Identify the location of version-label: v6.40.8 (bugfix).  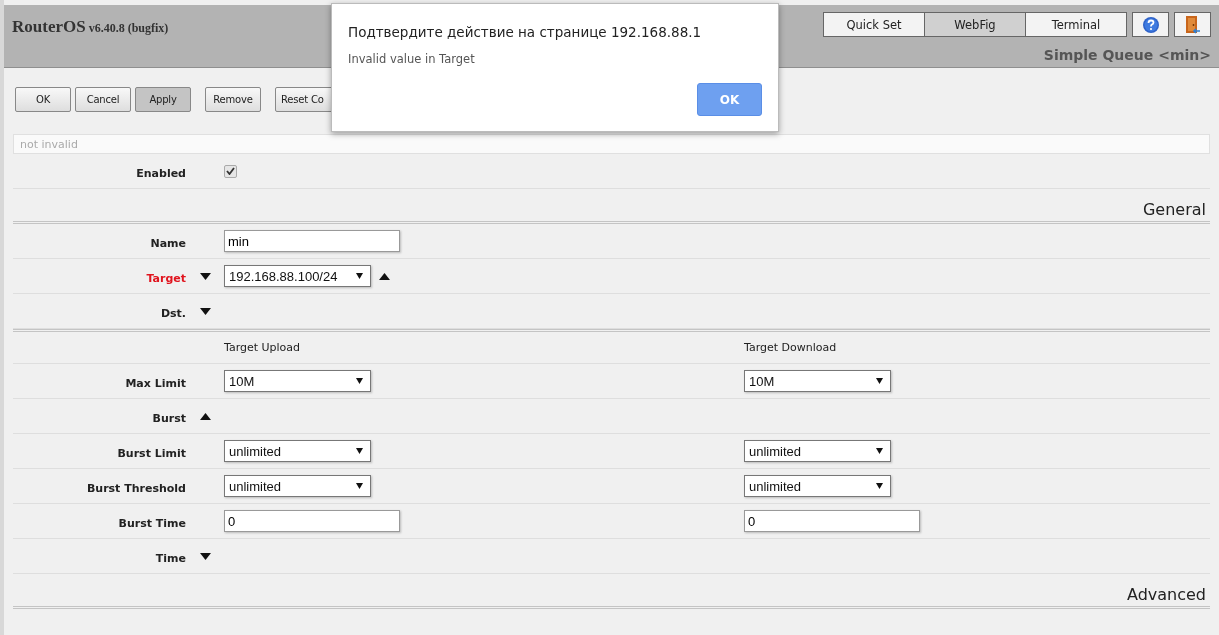
(128, 28).